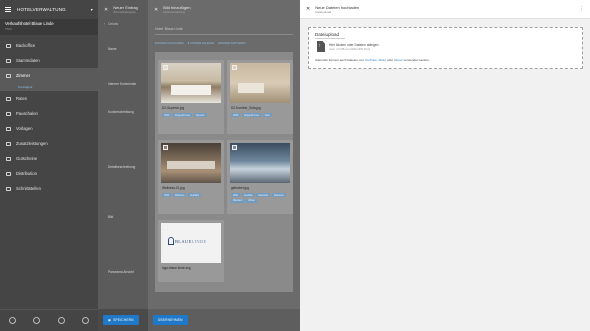 The image size is (590, 331). Describe the element at coordinates (191, 251) in the screenshot. I see `image-card: BLAUELINDE logo-blaue-linde.svg` at that location.